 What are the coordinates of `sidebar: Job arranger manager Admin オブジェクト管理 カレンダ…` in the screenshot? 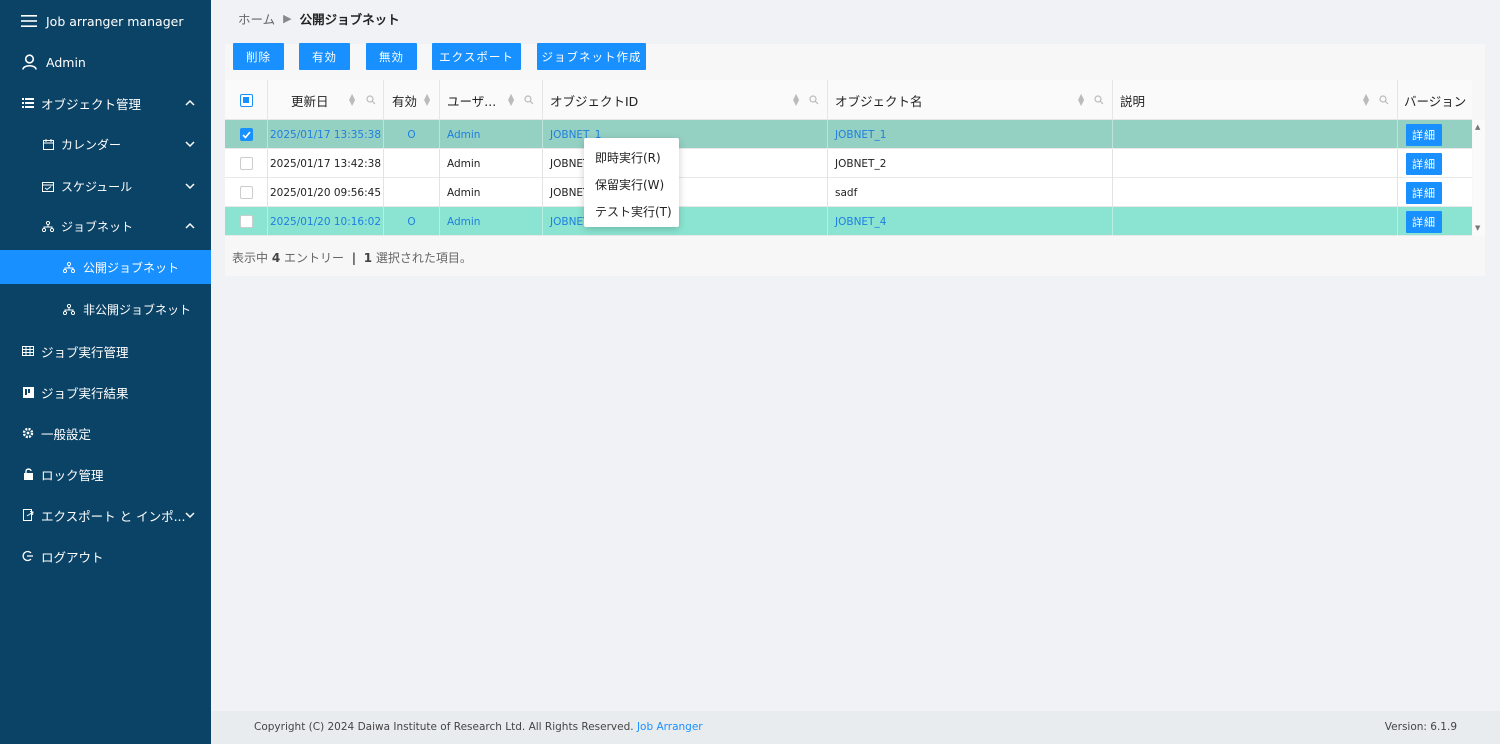 It's located at (105, 372).